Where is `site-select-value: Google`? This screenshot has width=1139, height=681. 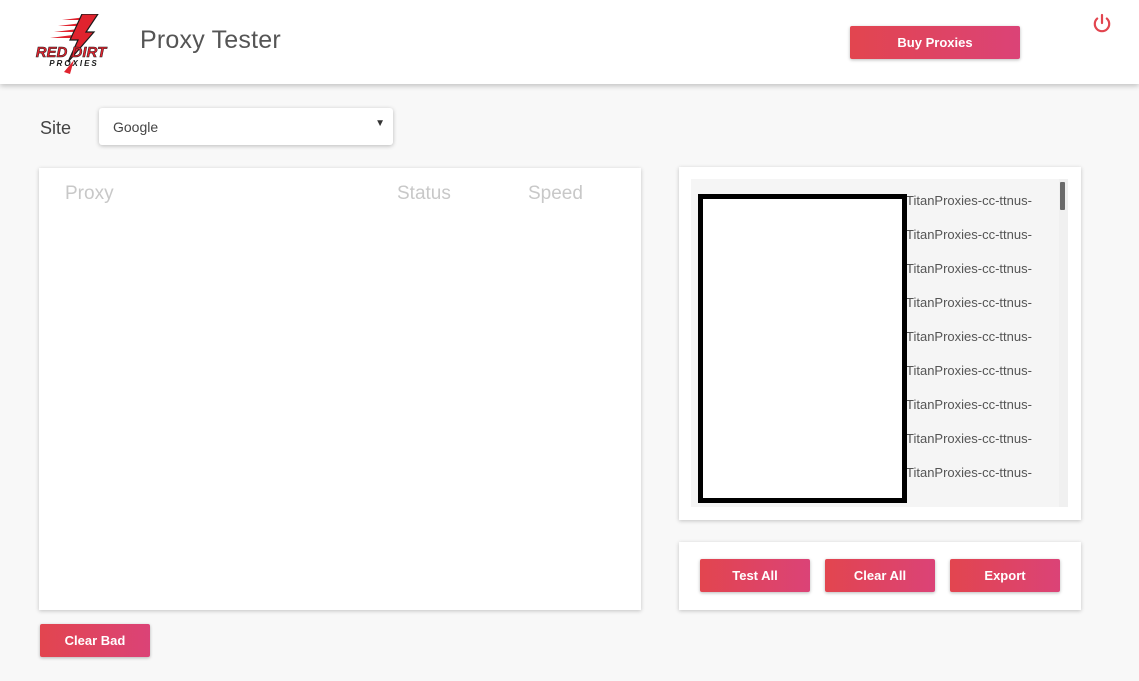
site-select-value: Google is located at coordinates (136, 127).